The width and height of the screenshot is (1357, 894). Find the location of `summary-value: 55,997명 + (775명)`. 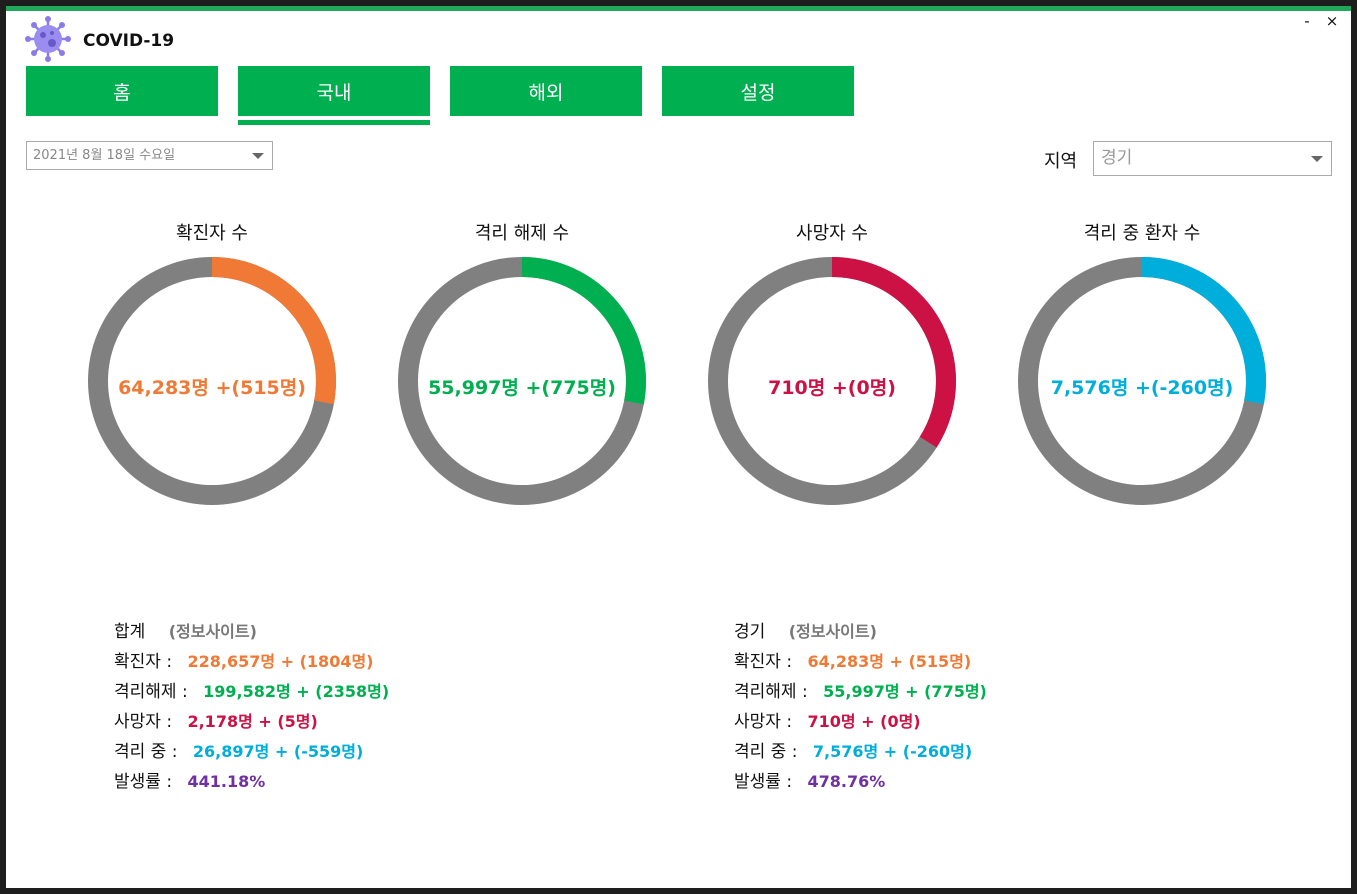

summary-value: 55,997명 + (775명) is located at coordinates (905, 691).